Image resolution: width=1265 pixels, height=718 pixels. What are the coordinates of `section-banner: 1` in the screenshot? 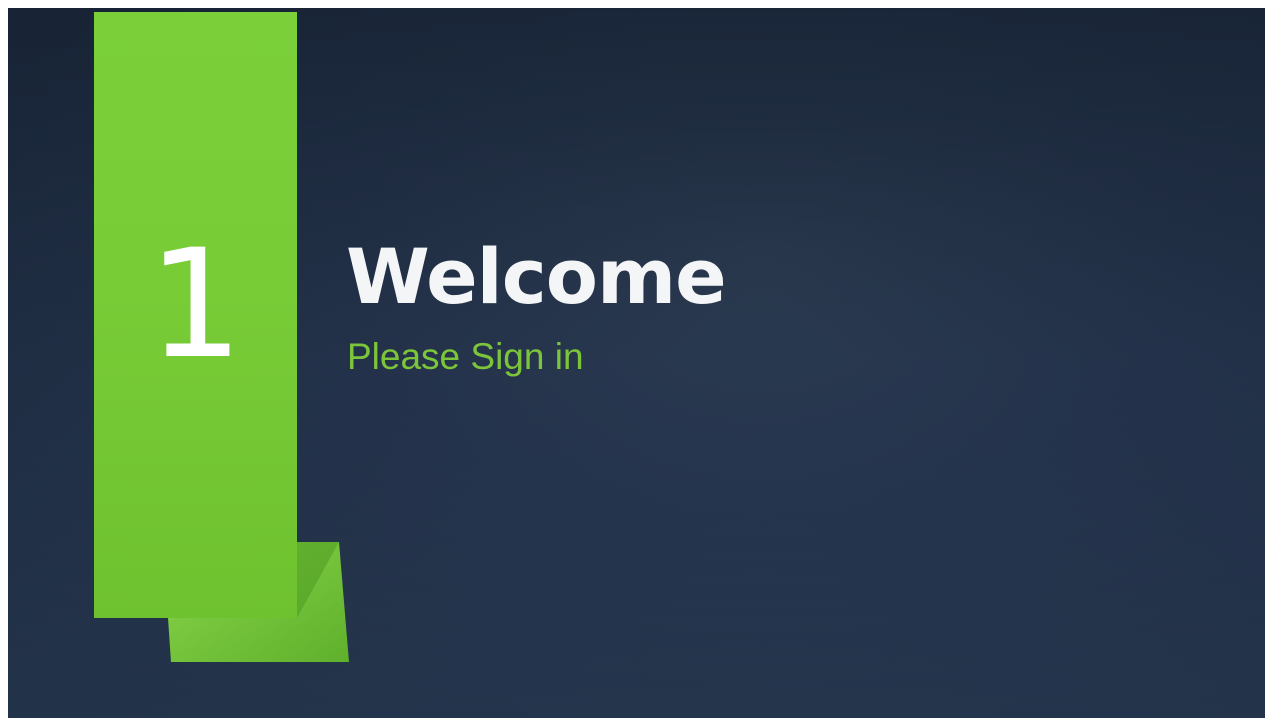 It's located at (195, 315).